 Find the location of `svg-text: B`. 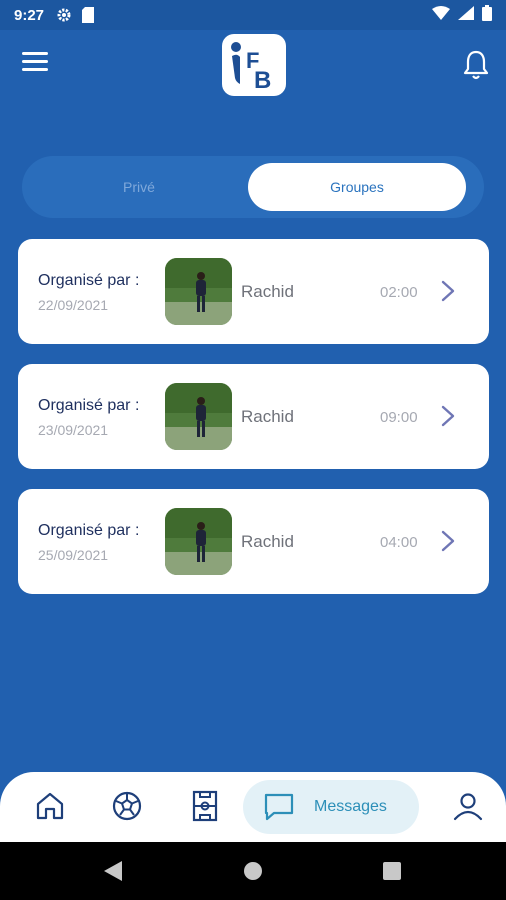

svg-text: B is located at coordinates (262, 80).